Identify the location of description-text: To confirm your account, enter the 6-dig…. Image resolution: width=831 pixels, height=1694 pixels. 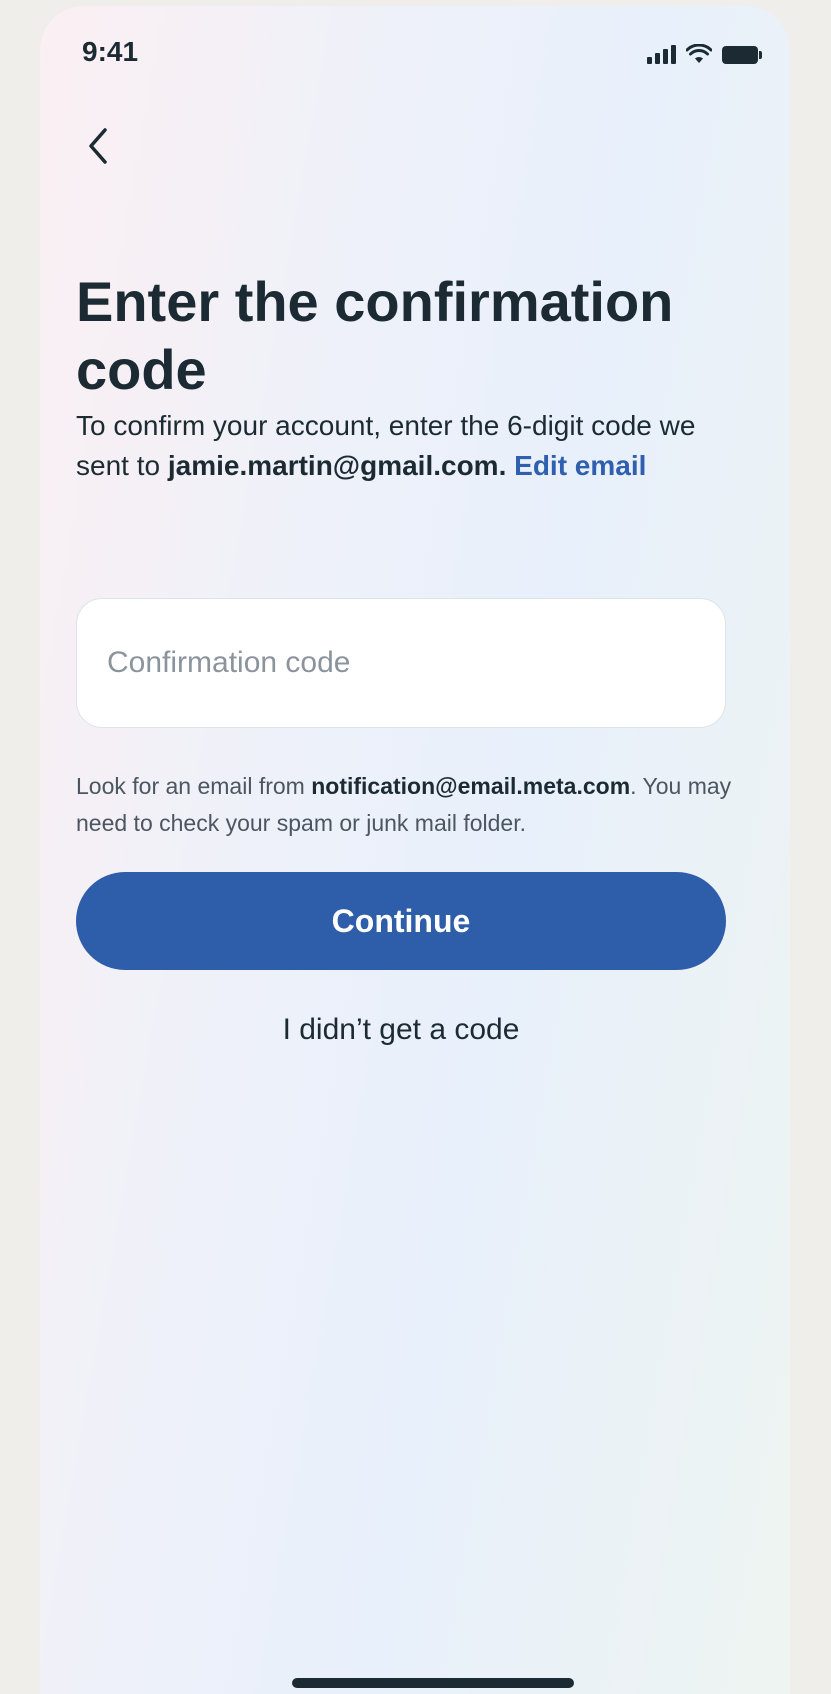
(416, 446).